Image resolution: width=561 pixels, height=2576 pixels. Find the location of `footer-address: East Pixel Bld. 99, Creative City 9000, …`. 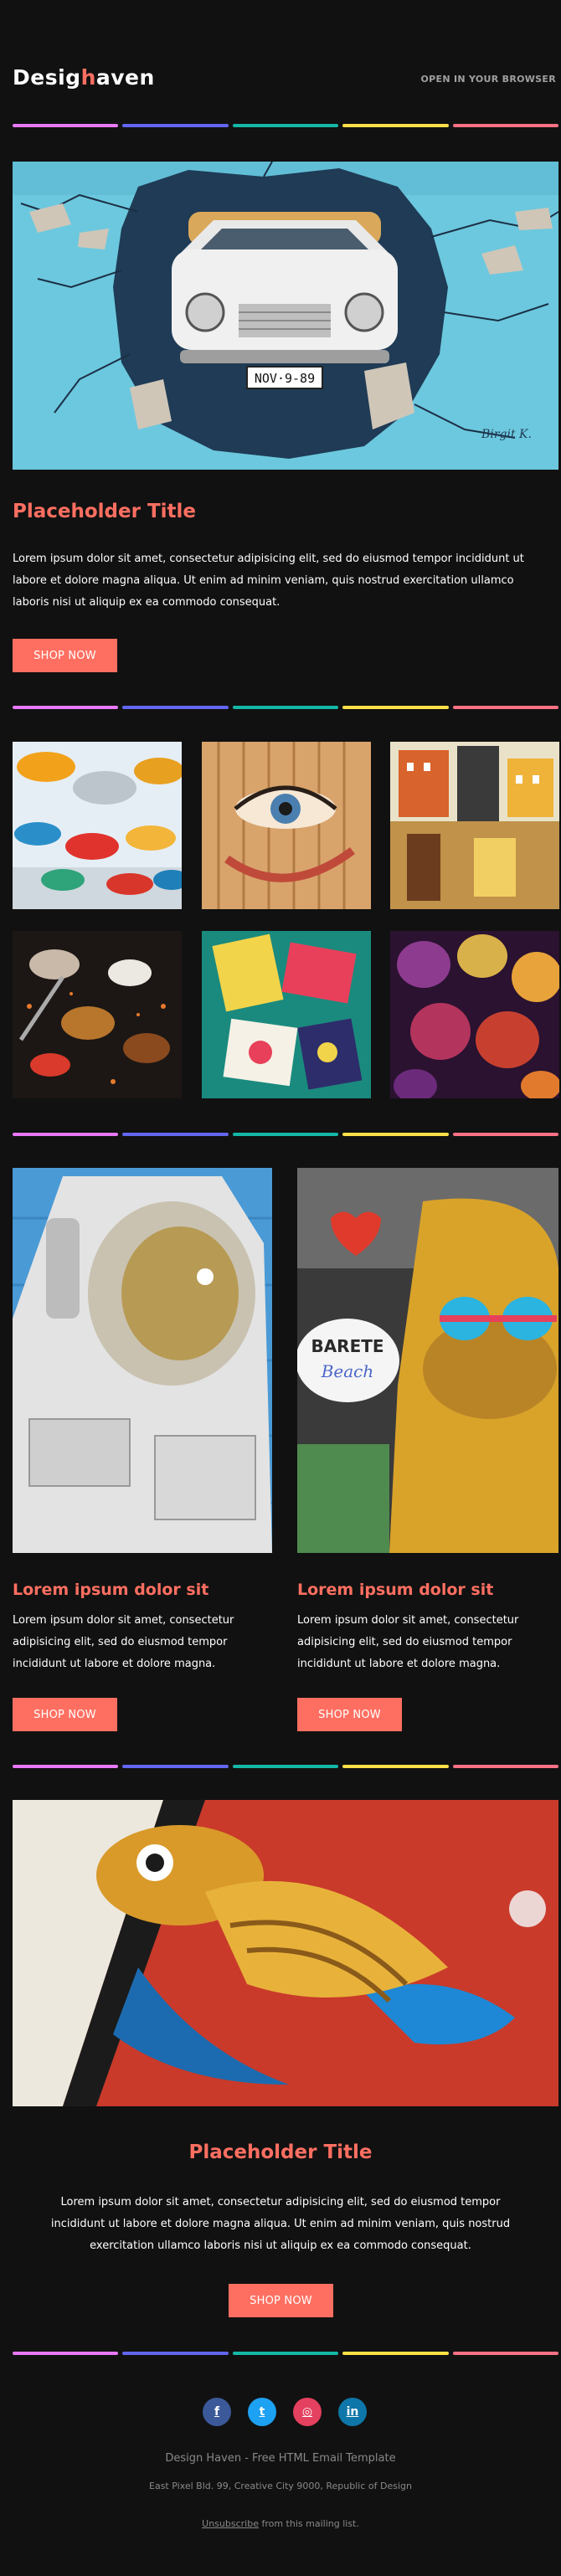

footer-address: East Pixel Bld. 99, Creative City 9000, … is located at coordinates (280, 2486).